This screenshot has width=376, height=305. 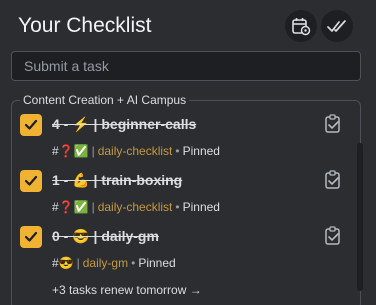 What do you see at coordinates (105, 263) in the screenshot?
I see `channel-link: daily-gm` at bounding box center [105, 263].